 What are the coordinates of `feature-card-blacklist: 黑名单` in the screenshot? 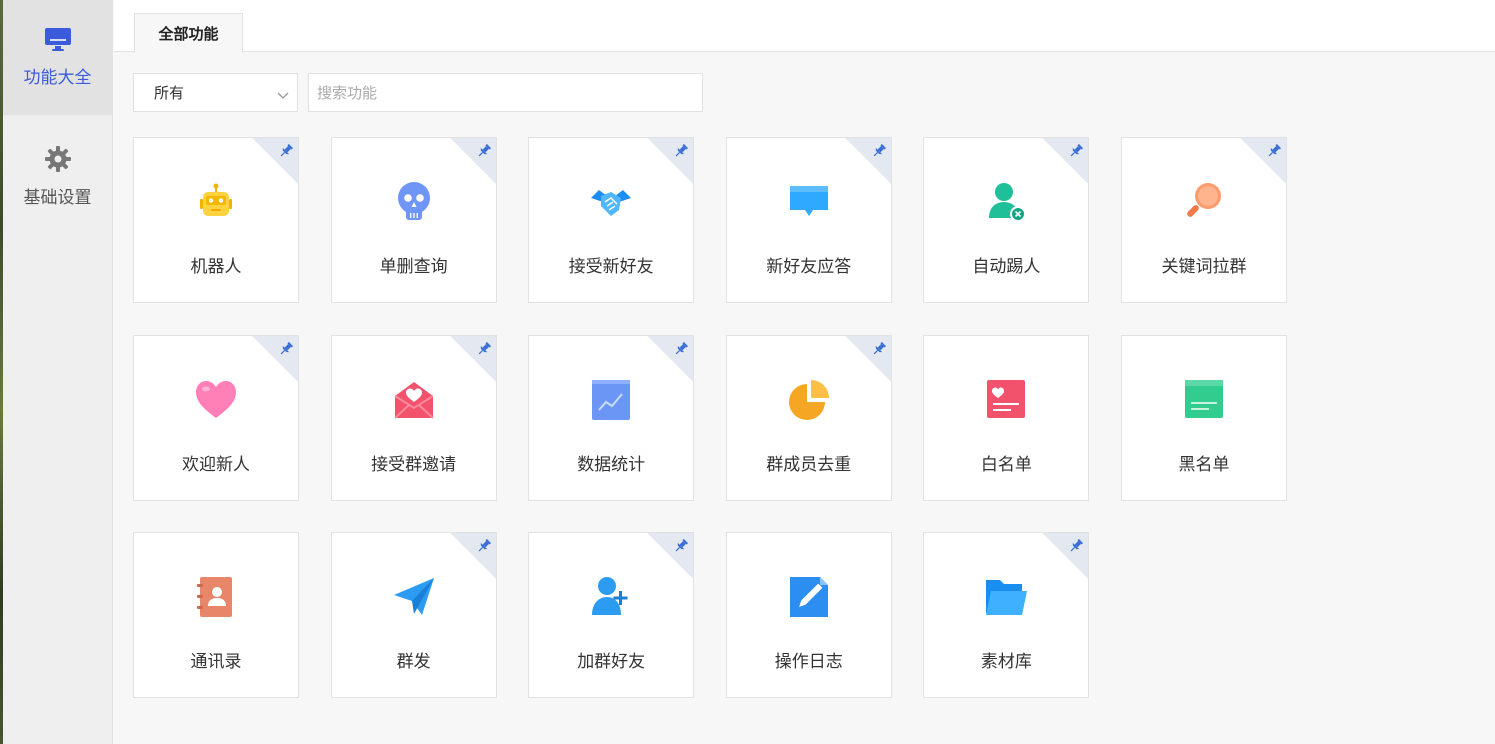 It's located at (1203, 417).